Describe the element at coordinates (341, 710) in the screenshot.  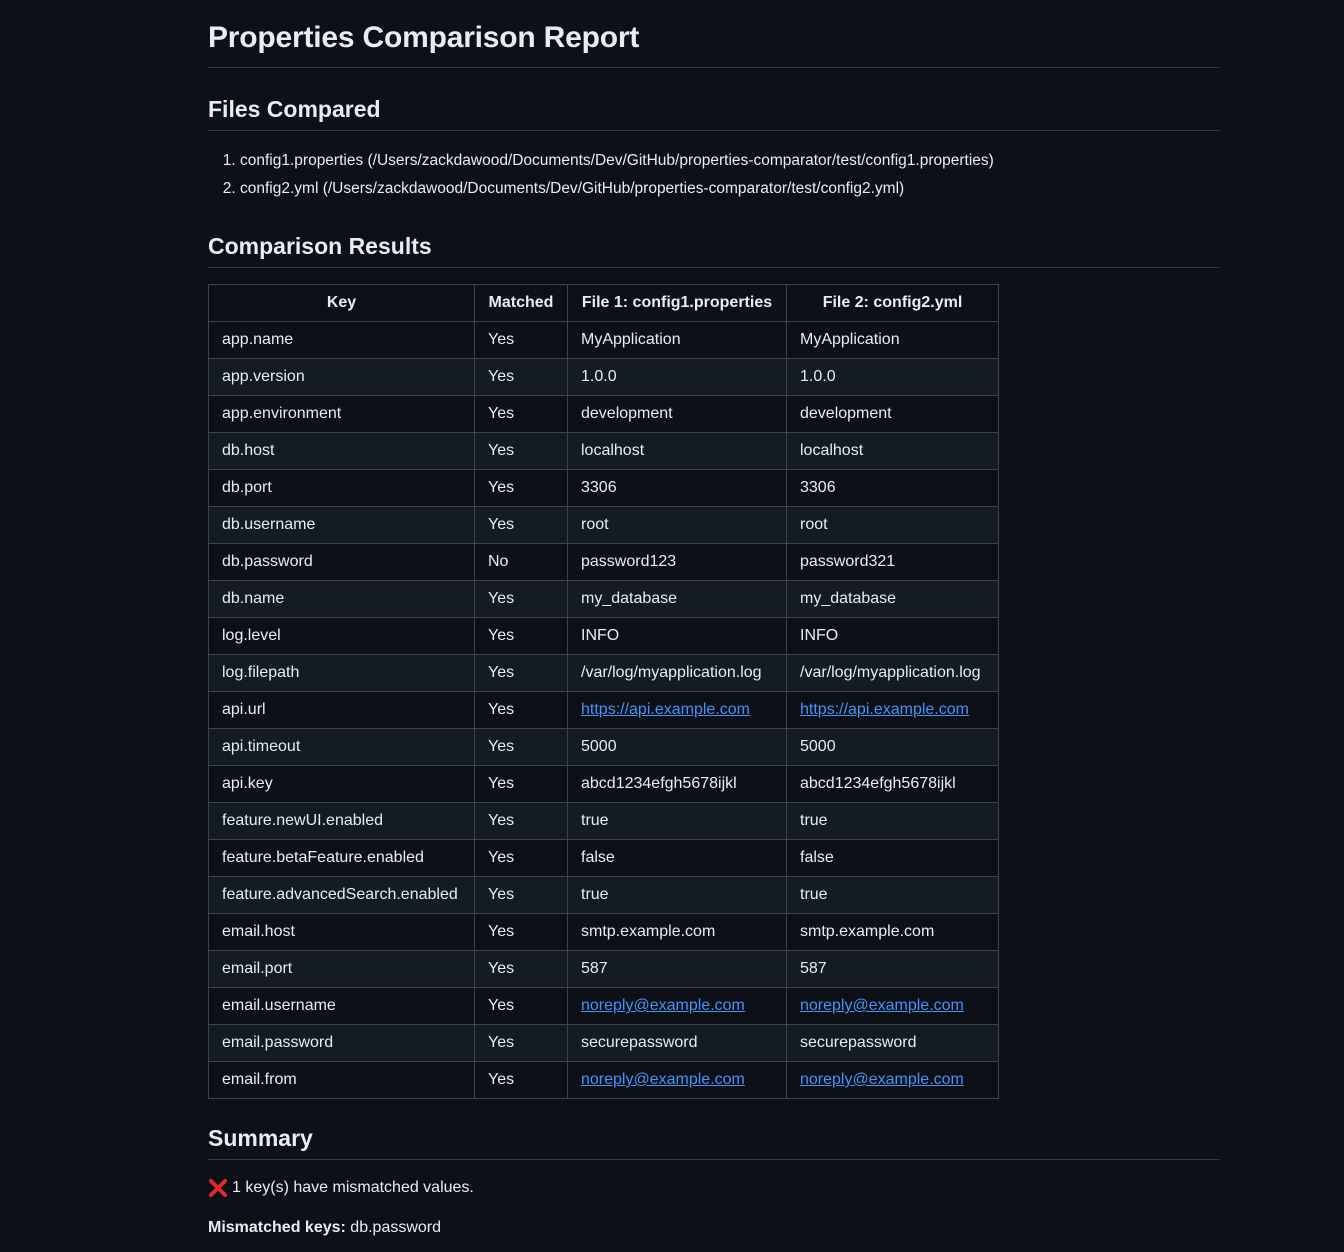
I see `cell-key: api.url` at that location.